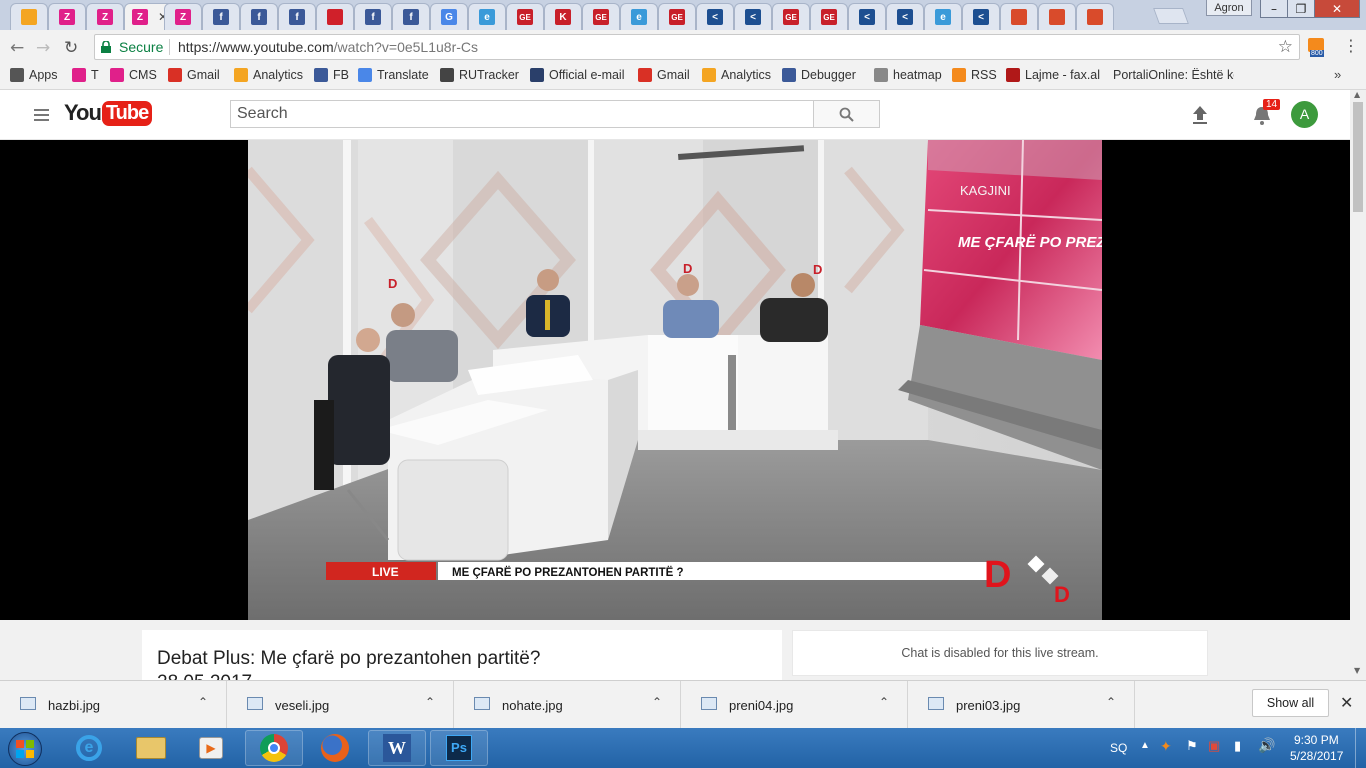 This screenshot has width=1366, height=768. What do you see at coordinates (1200, 115) in the screenshot?
I see `upload-icon` at bounding box center [1200, 115].